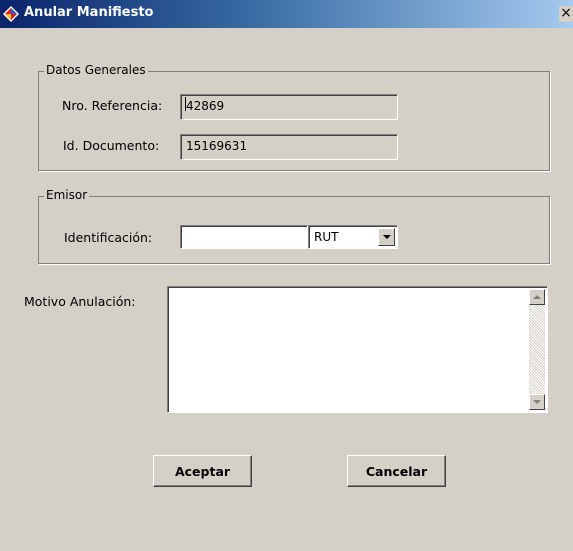 The height and width of the screenshot is (551, 573). What do you see at coordinates (108, 237) in the screenshot?
I see `identificacion-label: Identificación:` at bounding box center [108, 237].